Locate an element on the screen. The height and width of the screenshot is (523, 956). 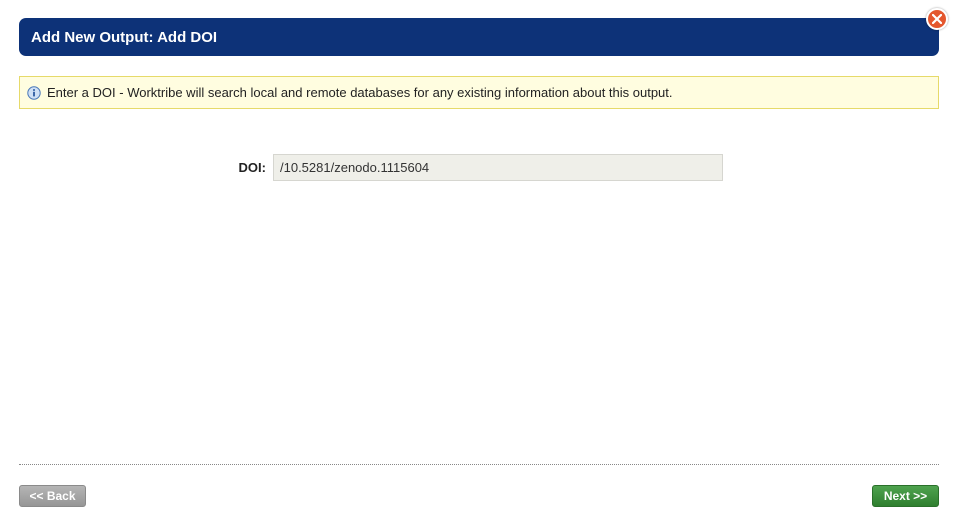
doi-field-row: DOI: is located at coordinates (478, 167).